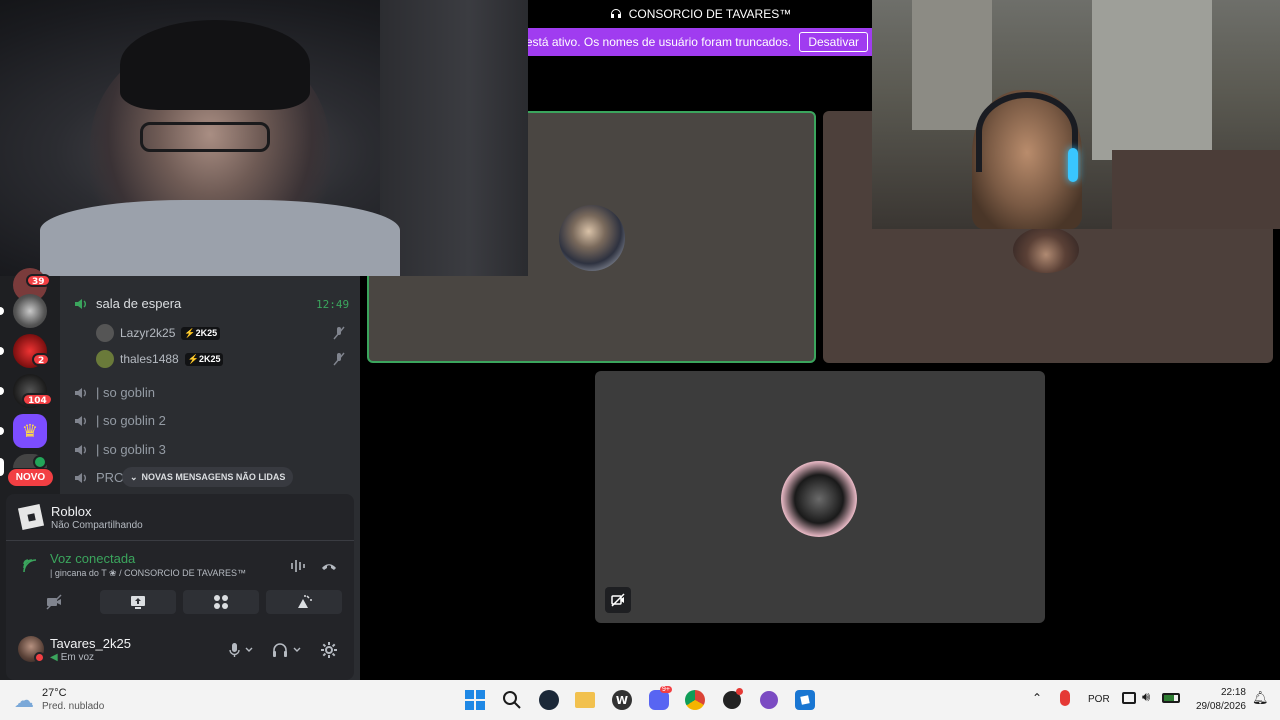 The image size is (1280, 720). What do you see at coordinates (97, 525) in the screenshot?
I see `activity-subtitle: Não Compartilhando` at bounding box center [97, 525].